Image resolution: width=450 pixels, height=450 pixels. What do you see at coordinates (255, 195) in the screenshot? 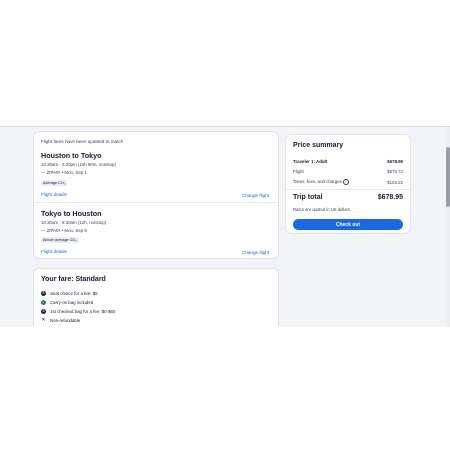
I see `leg-1-change-flight-link: Change flight` at bounding box center [255, 195].